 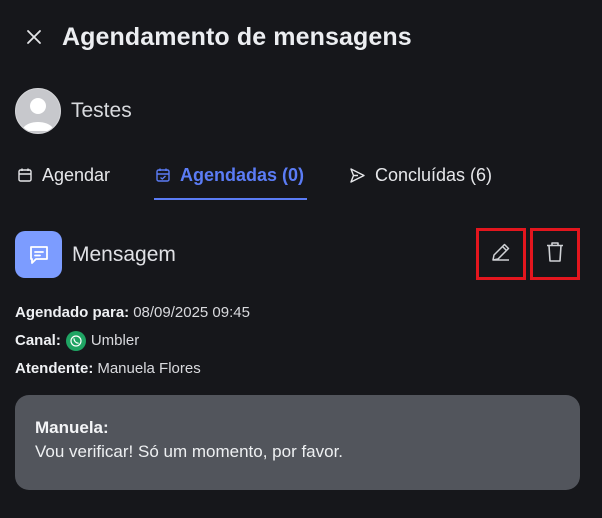 What do you see at coordinates (230, 199) in the screenshot?
I see `active-tab-indicator` at bounding box center [230, 199].